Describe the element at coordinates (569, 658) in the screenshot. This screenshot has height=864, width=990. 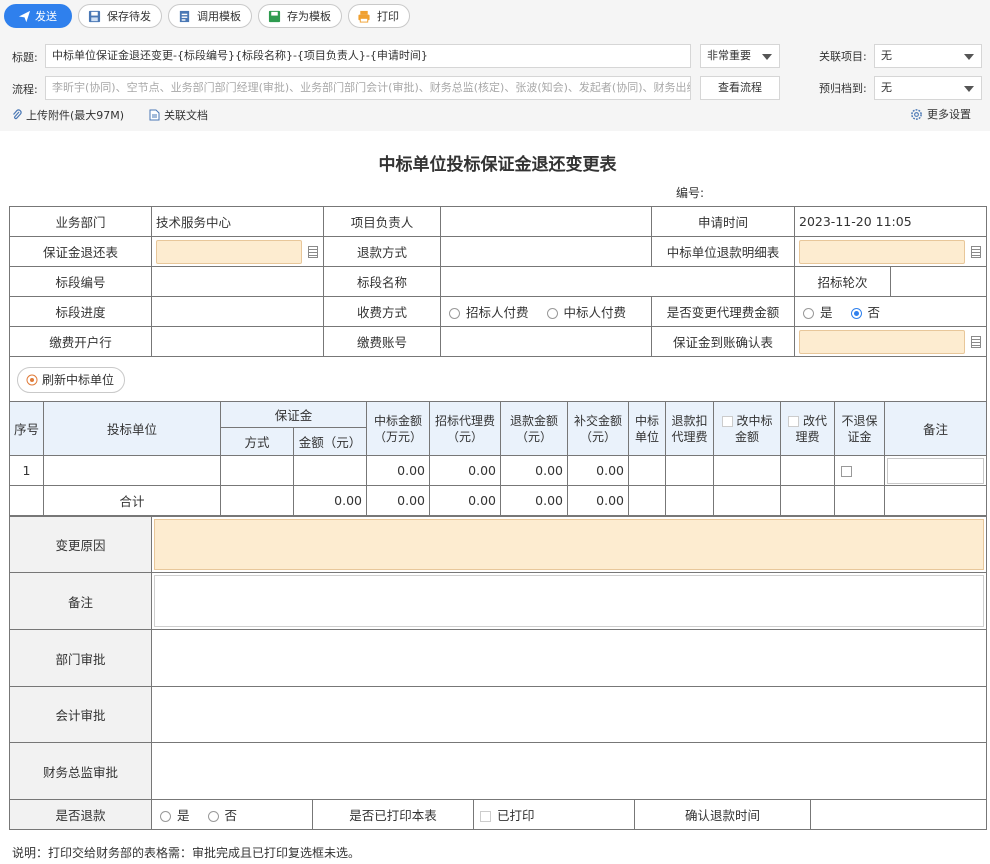
I see `dept-approval-value` at that location.